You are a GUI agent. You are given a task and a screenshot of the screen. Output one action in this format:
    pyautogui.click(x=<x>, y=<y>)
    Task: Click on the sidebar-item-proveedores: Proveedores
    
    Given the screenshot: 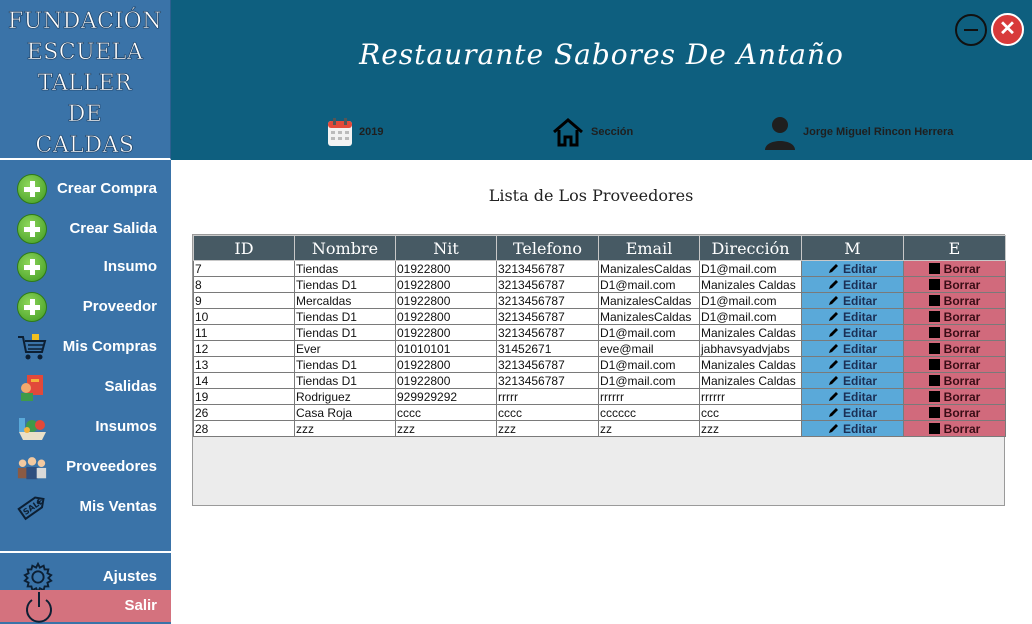 What is the action you would take?
    pyautogui.click(x=85, y=467)
    